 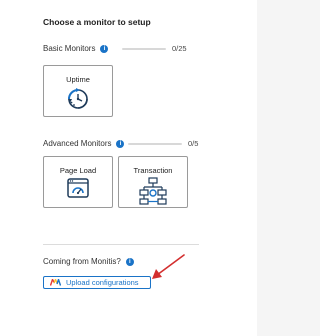 What do you see at coordinates (155, 144) in the screenshot?
I see `advanced-monitors-progress` at bounding box center [155, 144].